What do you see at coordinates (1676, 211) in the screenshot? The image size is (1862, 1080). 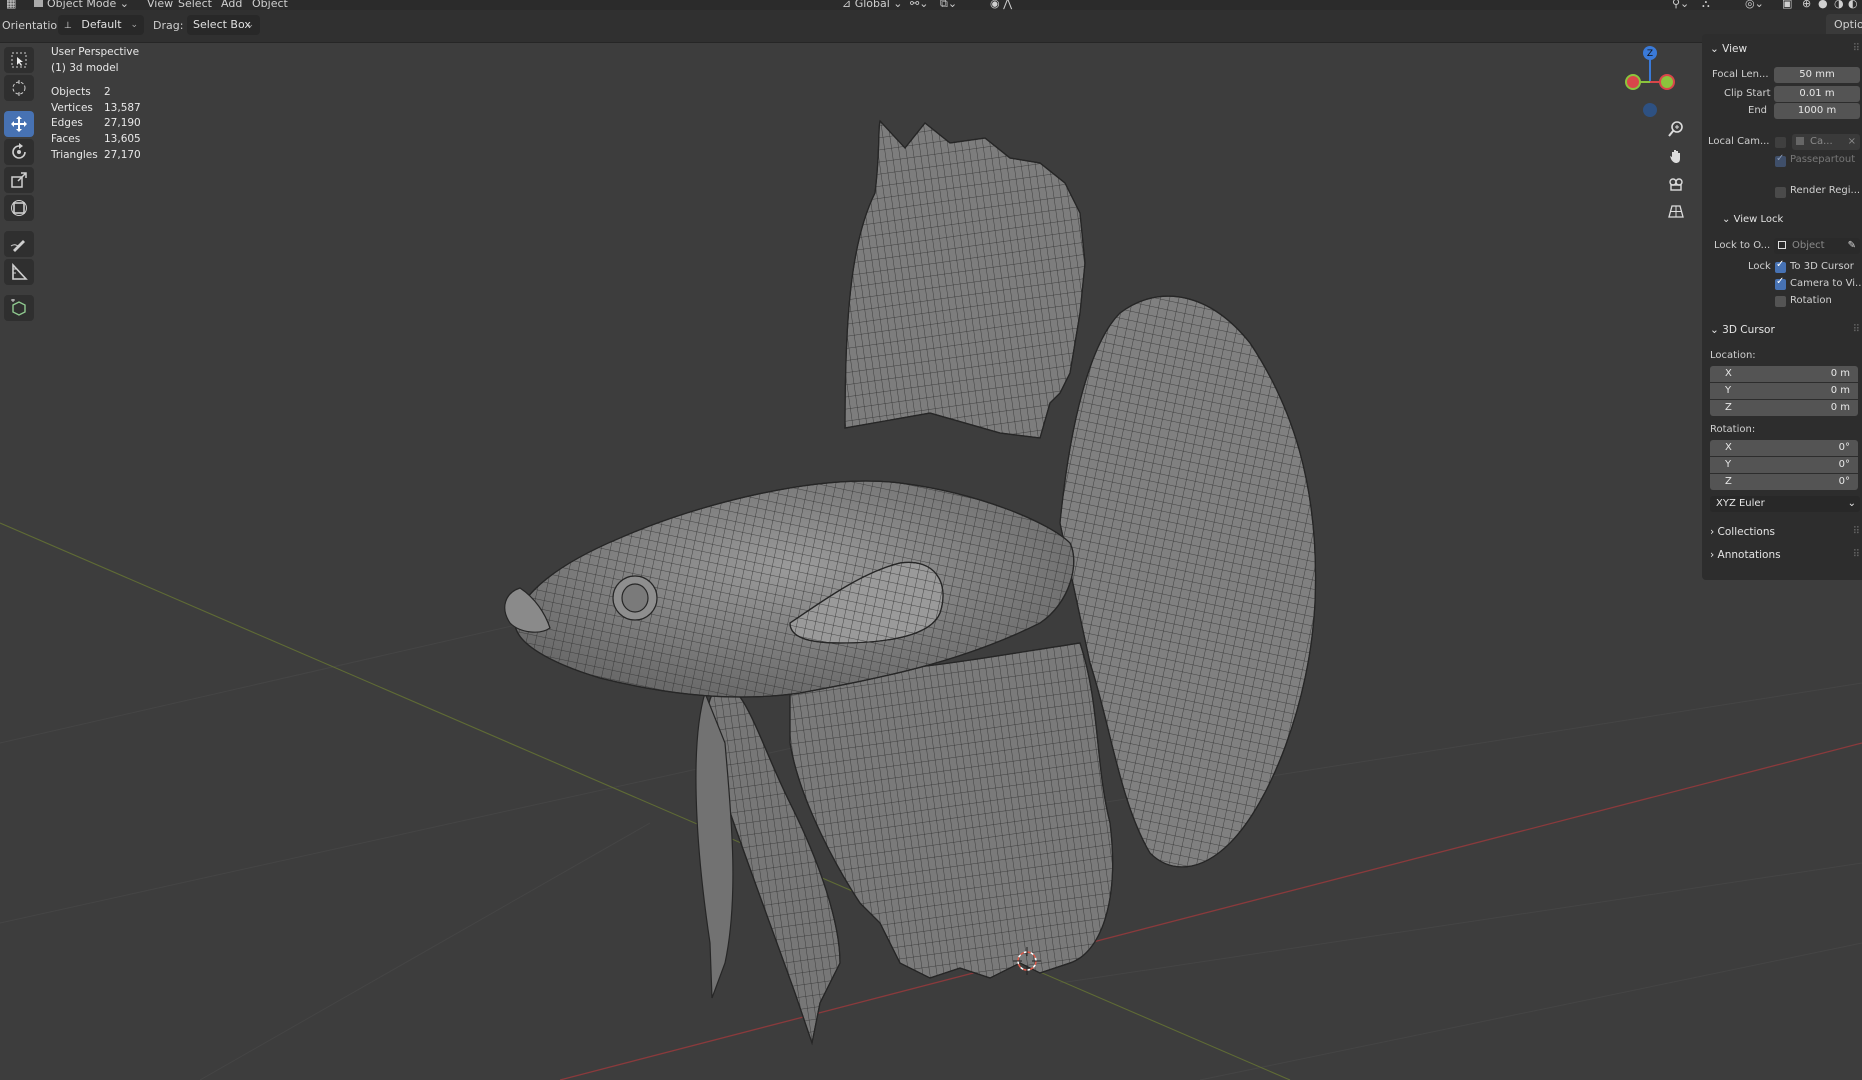 I see `perspective-toggle-icon` at bounding box center [1676, 211].